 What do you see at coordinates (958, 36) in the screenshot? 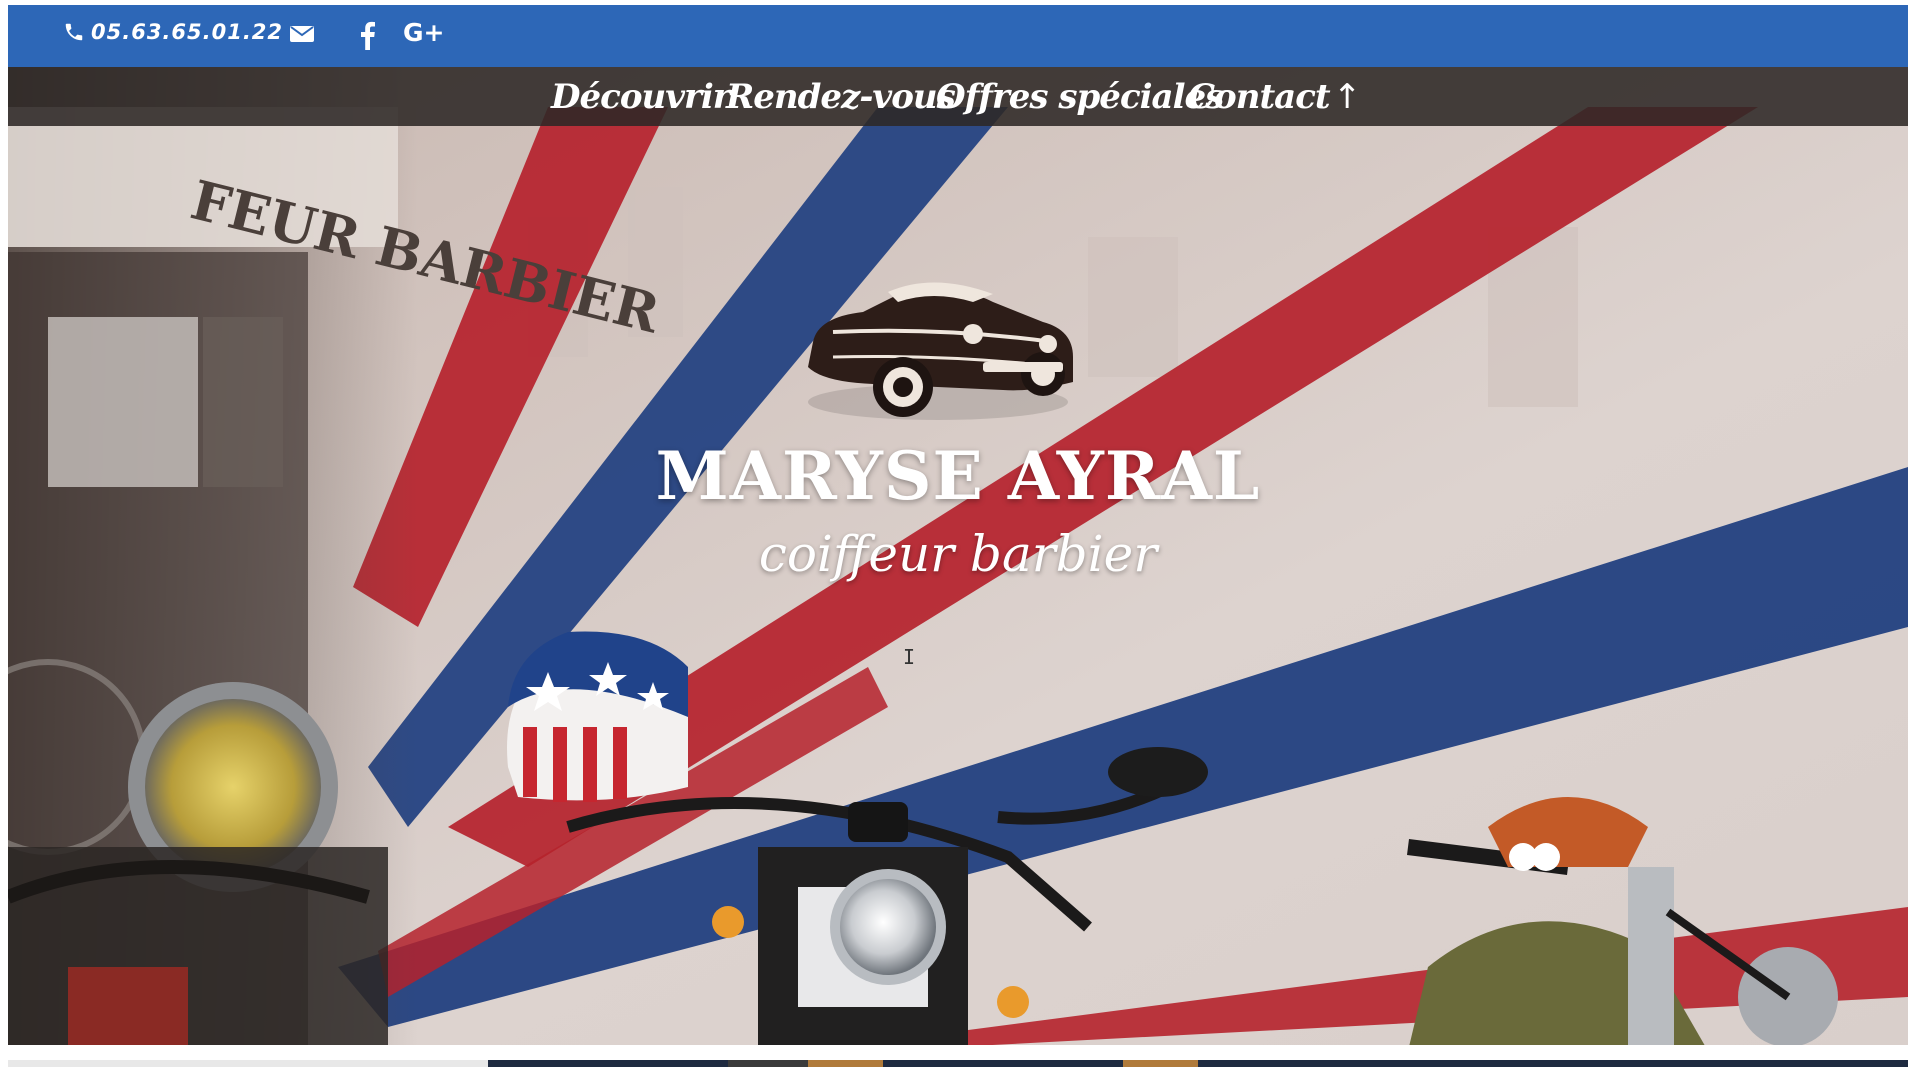
I see `top-bar: 05.63.65.01.22 G+` at bounding box center [958, 36].